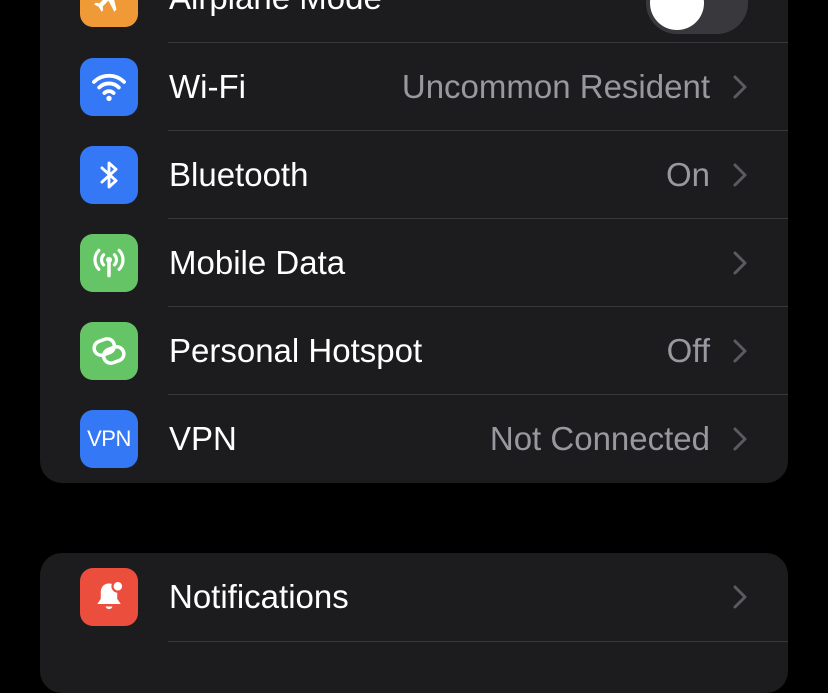  I want to click on mobile-data-row: Mobile Data, so click(414, 263).